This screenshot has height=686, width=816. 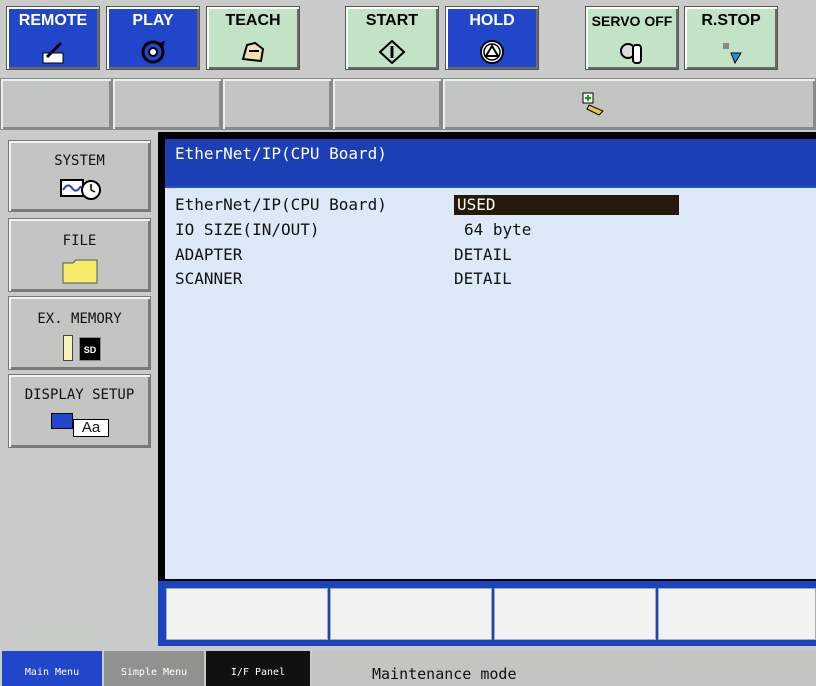 I want to click on screen-title: EtherNet/IP(CPU Board), so click(x=281, y=153).